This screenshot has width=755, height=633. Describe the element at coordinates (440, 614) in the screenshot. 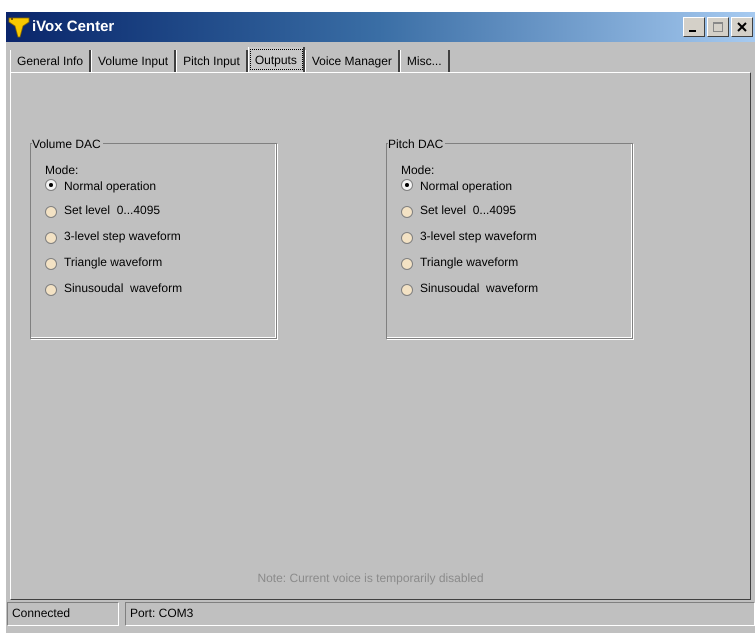

I see `status-bar-field: Port: COM3` at that location.